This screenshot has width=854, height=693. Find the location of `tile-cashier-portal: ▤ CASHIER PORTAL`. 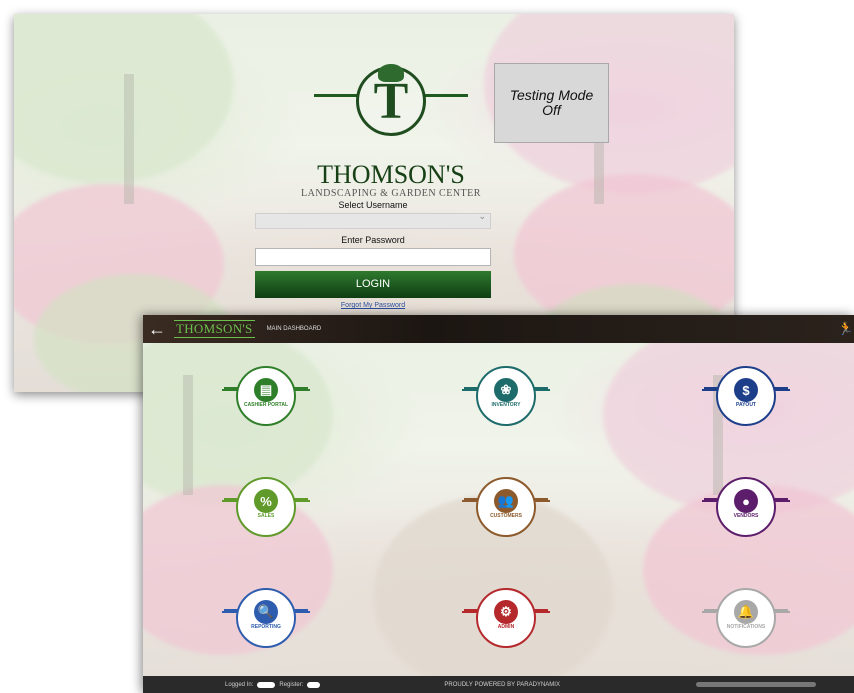

tile-cashier-portal: ▤ CASHIER PORTAL is located at coordinates (266, 401).